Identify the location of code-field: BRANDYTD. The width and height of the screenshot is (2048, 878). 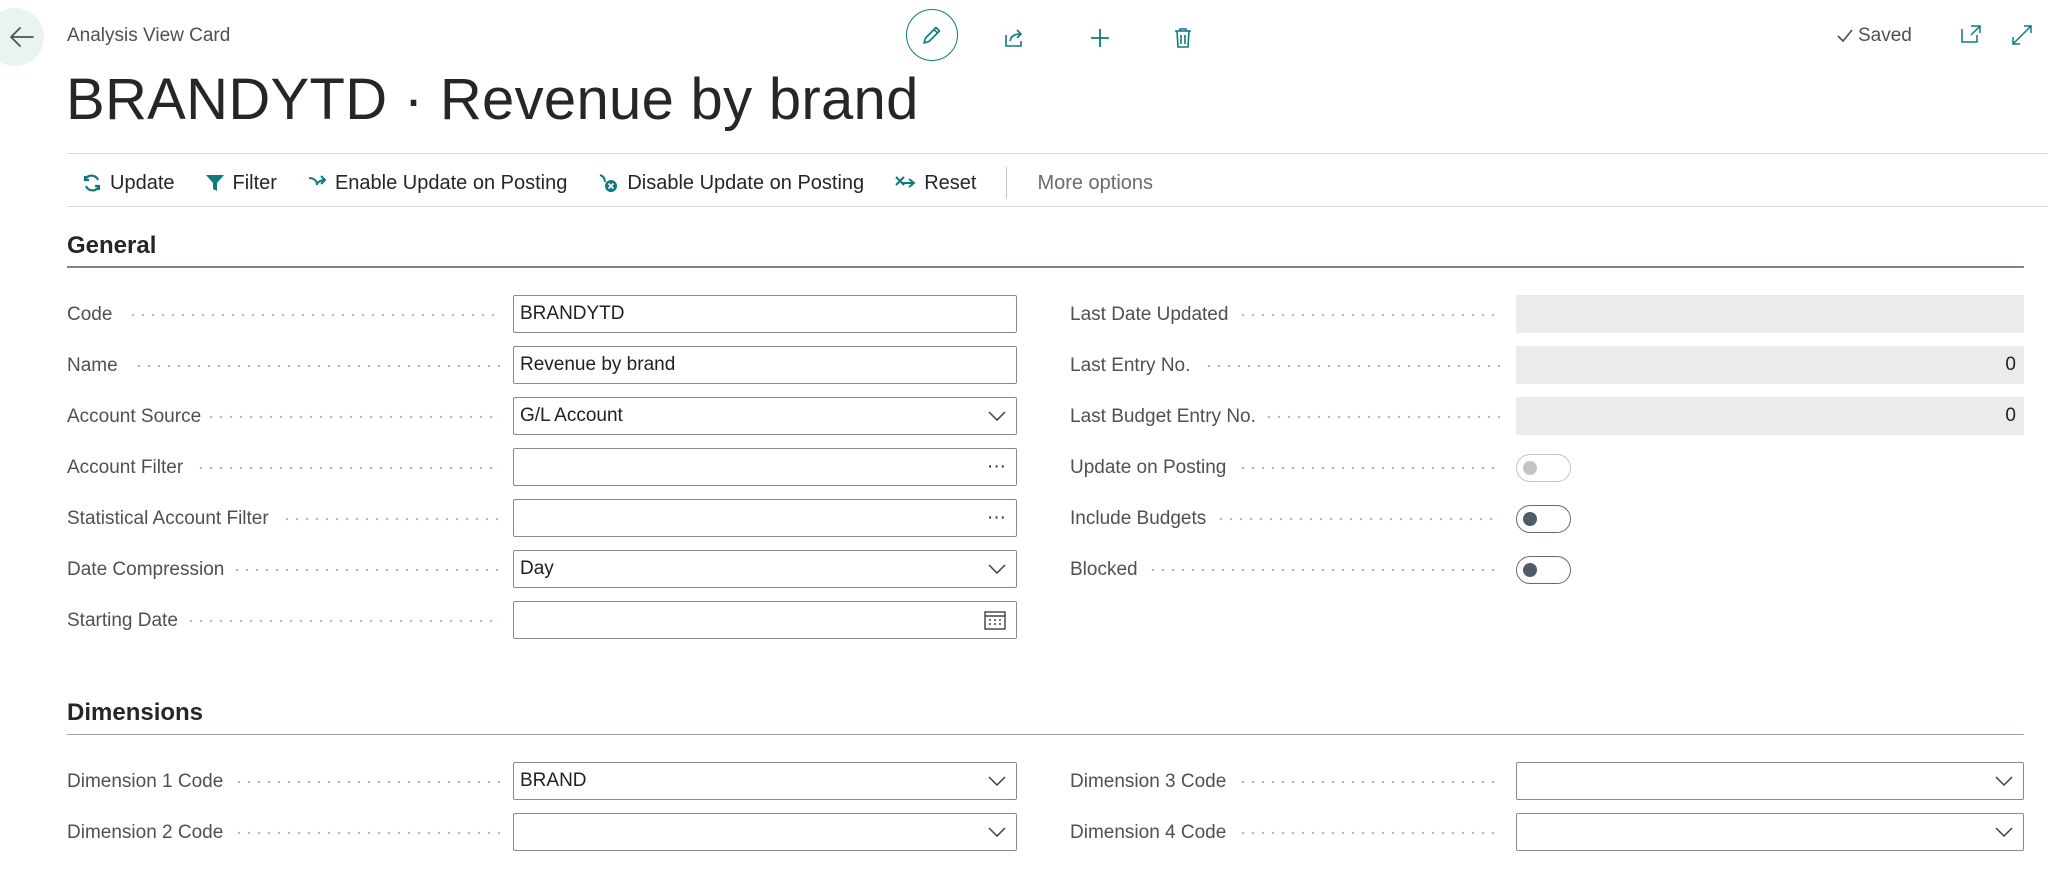
(765, 314).